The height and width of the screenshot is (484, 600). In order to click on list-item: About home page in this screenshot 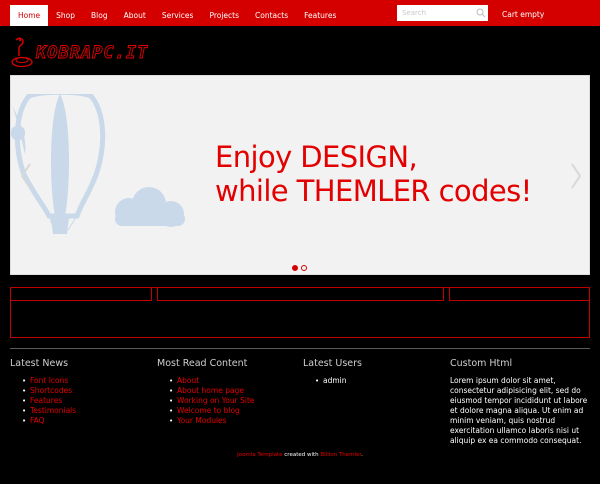, I will do `click(229, 391)`.